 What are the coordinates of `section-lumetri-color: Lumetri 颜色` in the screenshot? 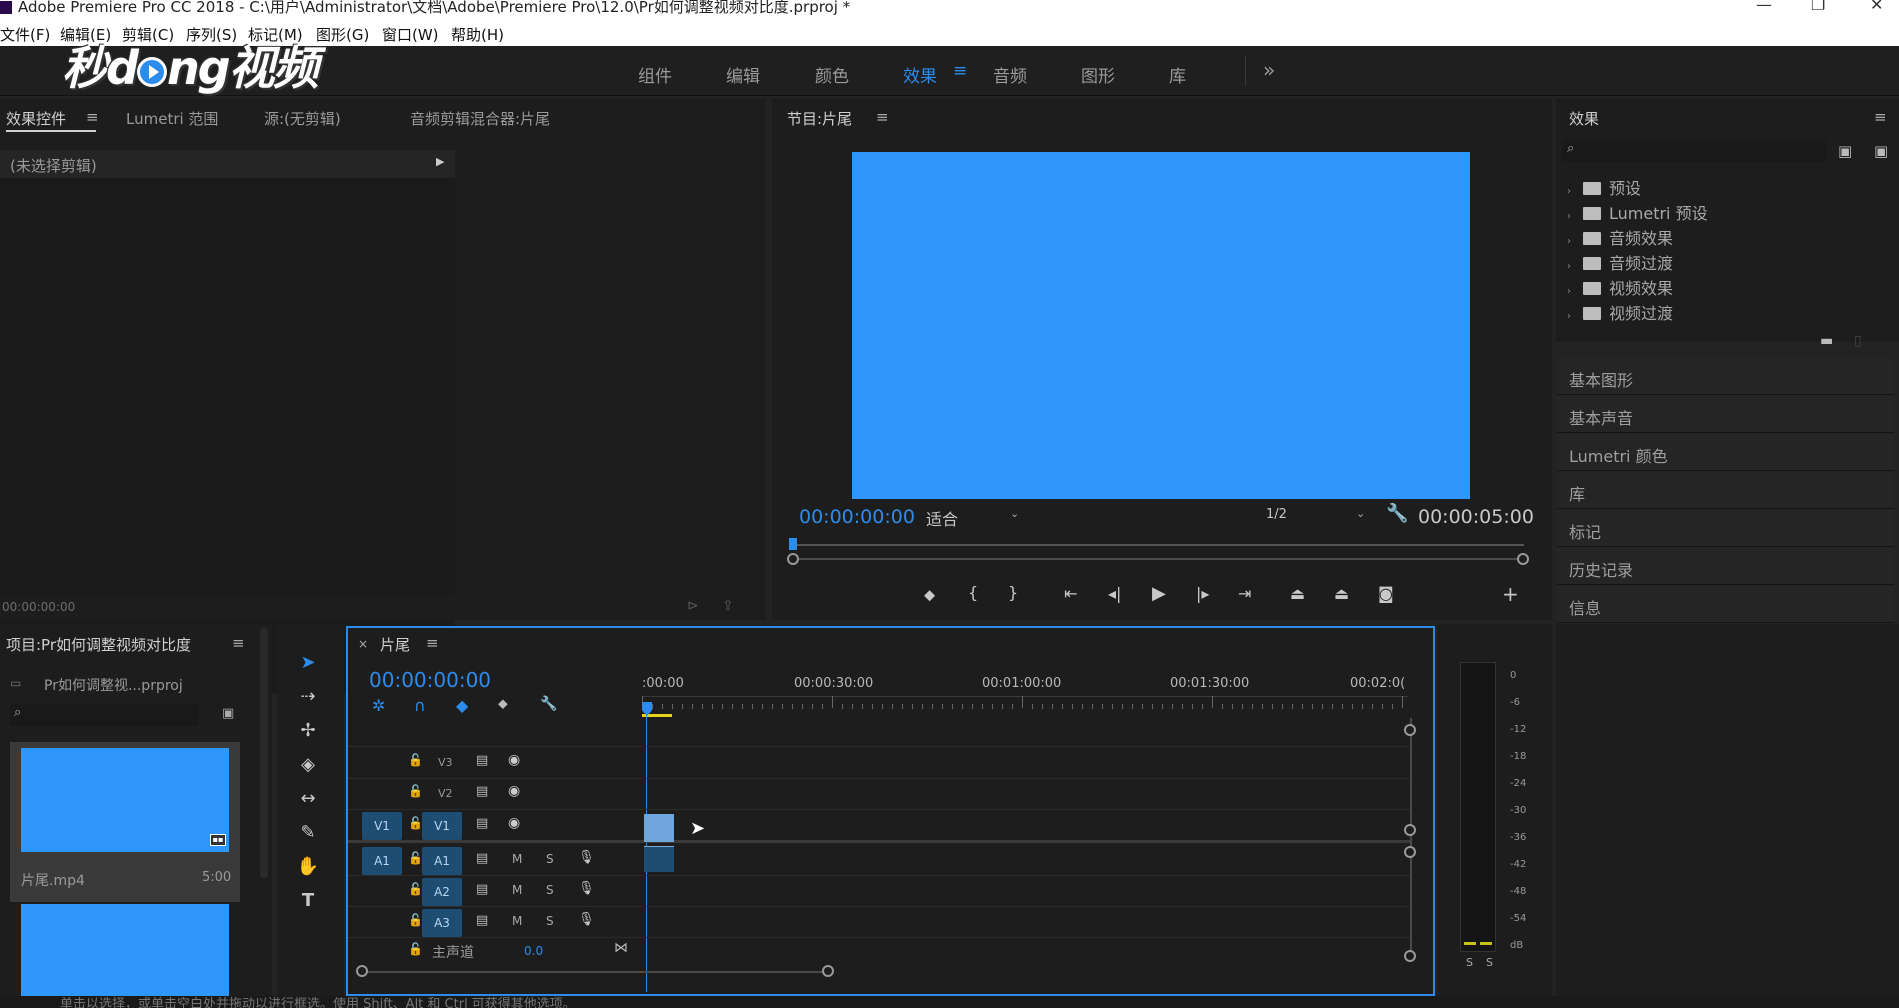 It's located at (1725, 452).